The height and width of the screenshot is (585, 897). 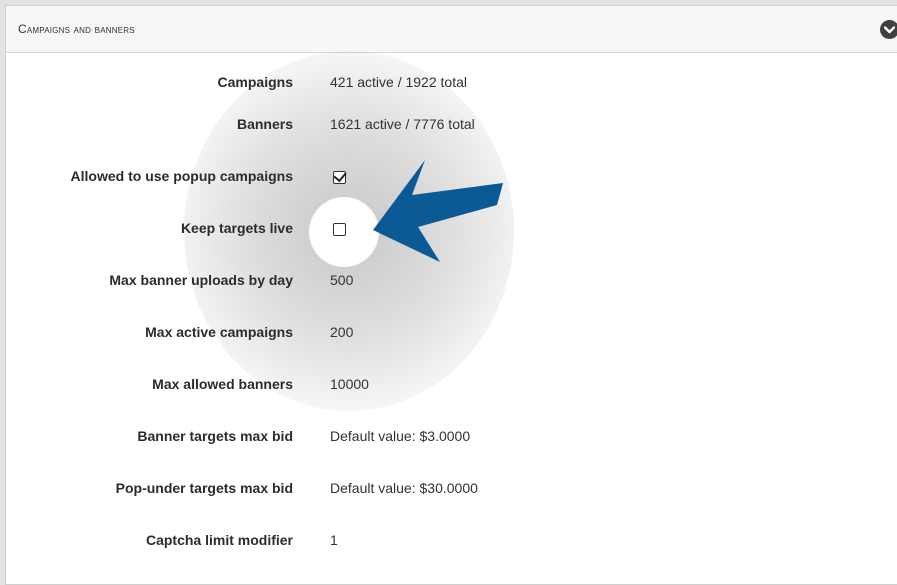 I want to click on row-campaigns: Campaigns 421 active / 1922 total, so click(x=446, y=84).